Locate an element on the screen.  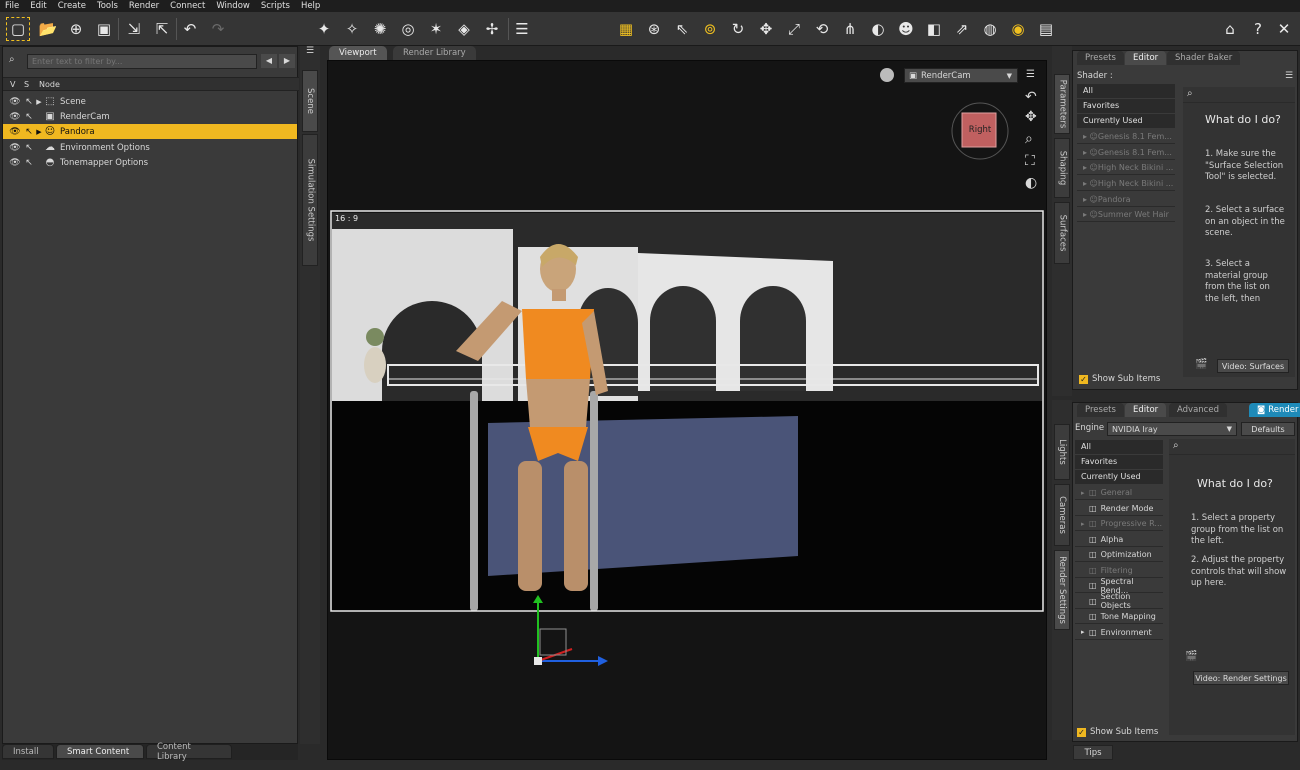
scene-node-row: 👁 ↖ ☁ Environment Options is located at coordinates (150, 147).